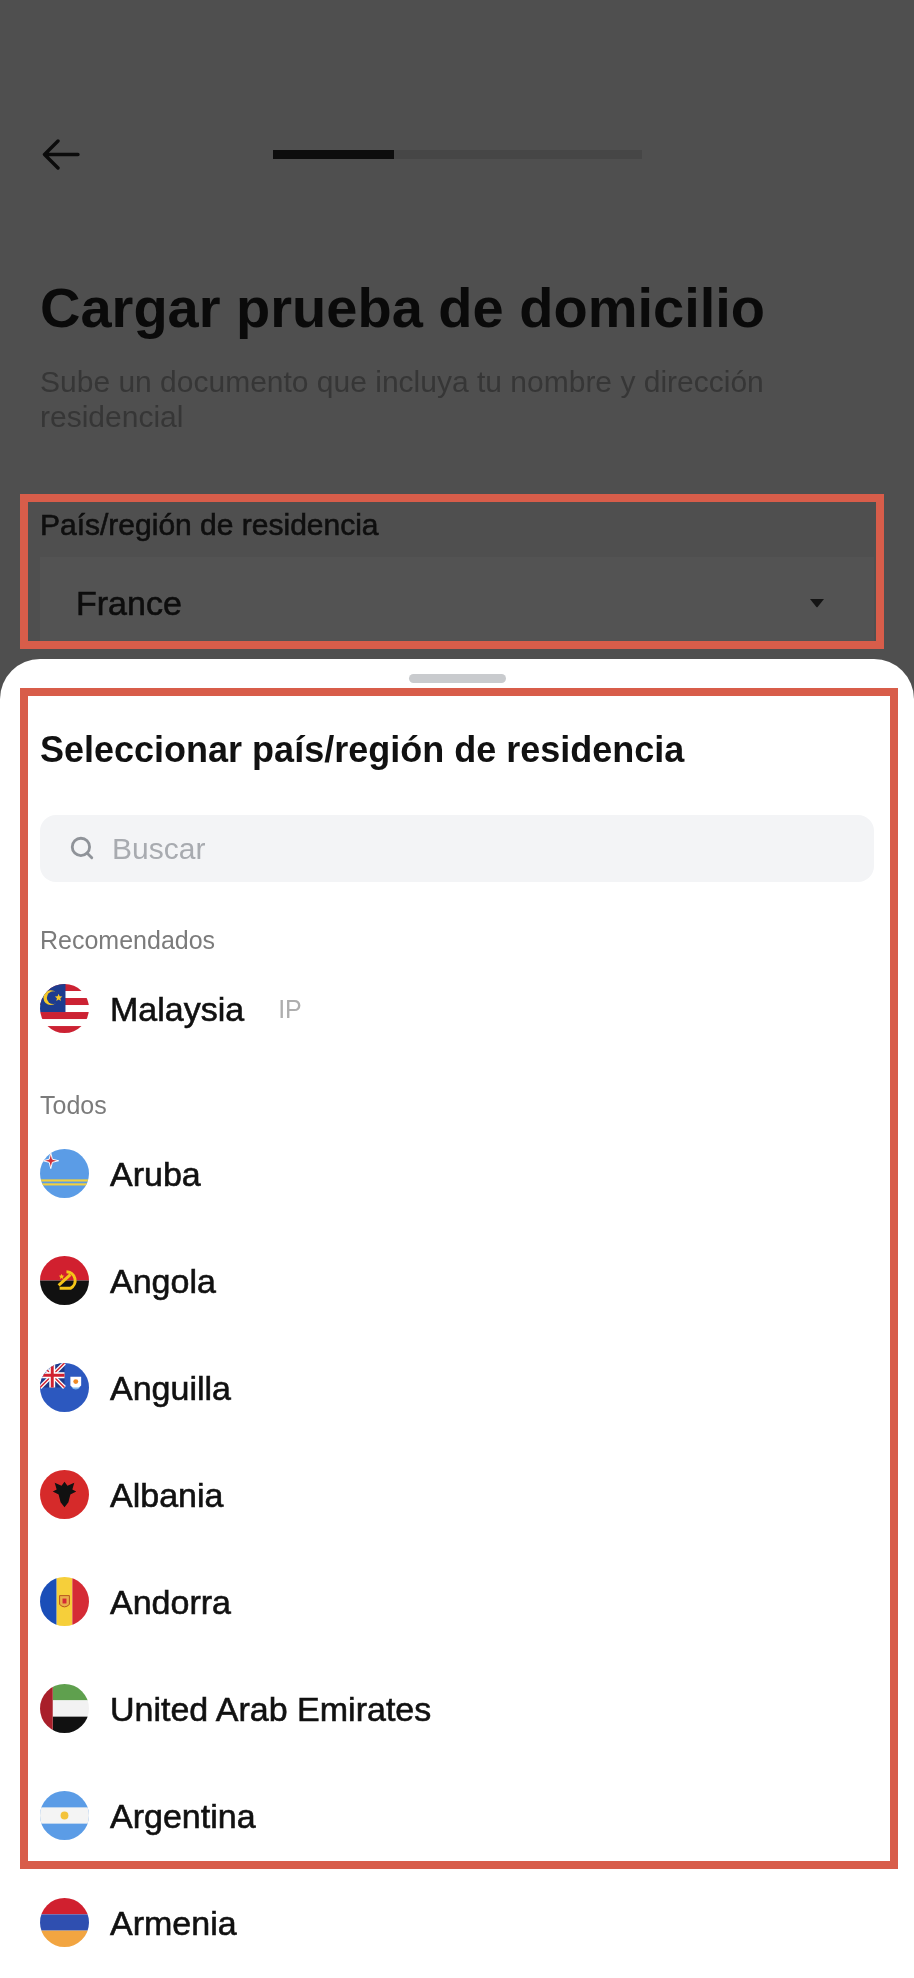 This screenshot has width=914, height=1978. Describe the element at coordinates (64, 1173) in the screenshot. I see `aruba-flag-icon` at that location.